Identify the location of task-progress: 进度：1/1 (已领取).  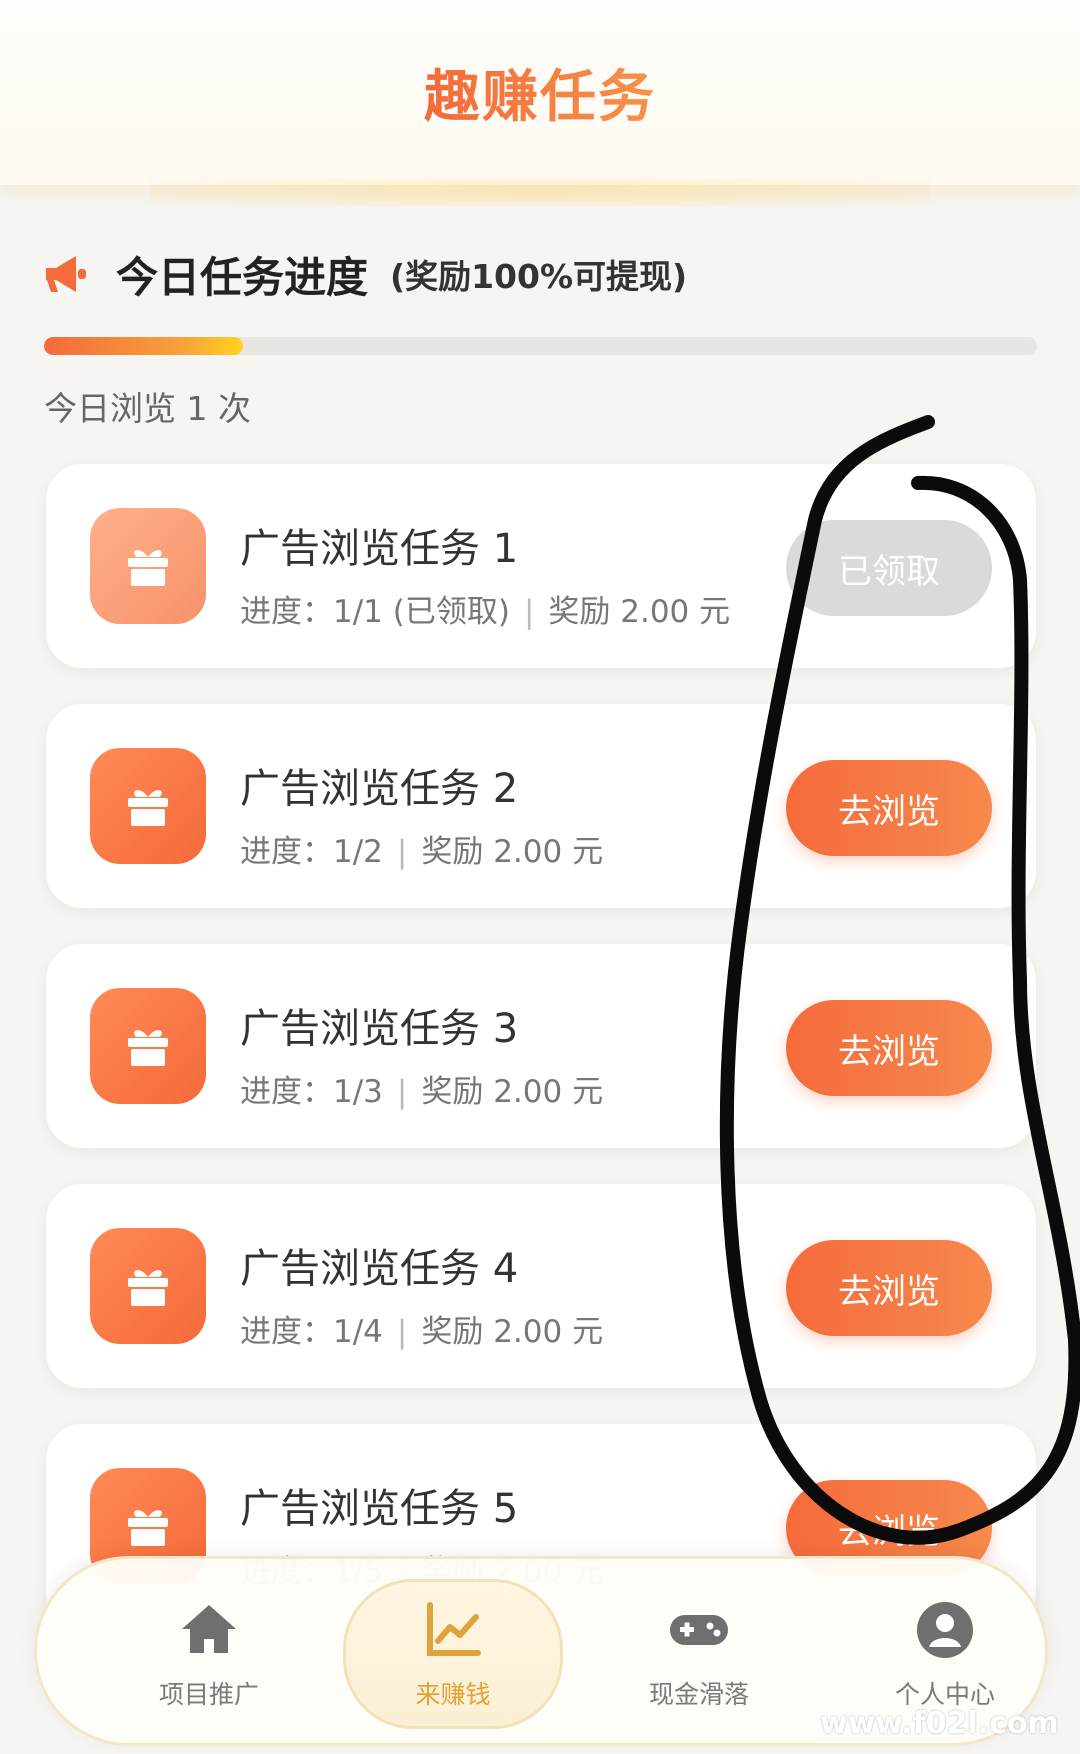
(375, 612).